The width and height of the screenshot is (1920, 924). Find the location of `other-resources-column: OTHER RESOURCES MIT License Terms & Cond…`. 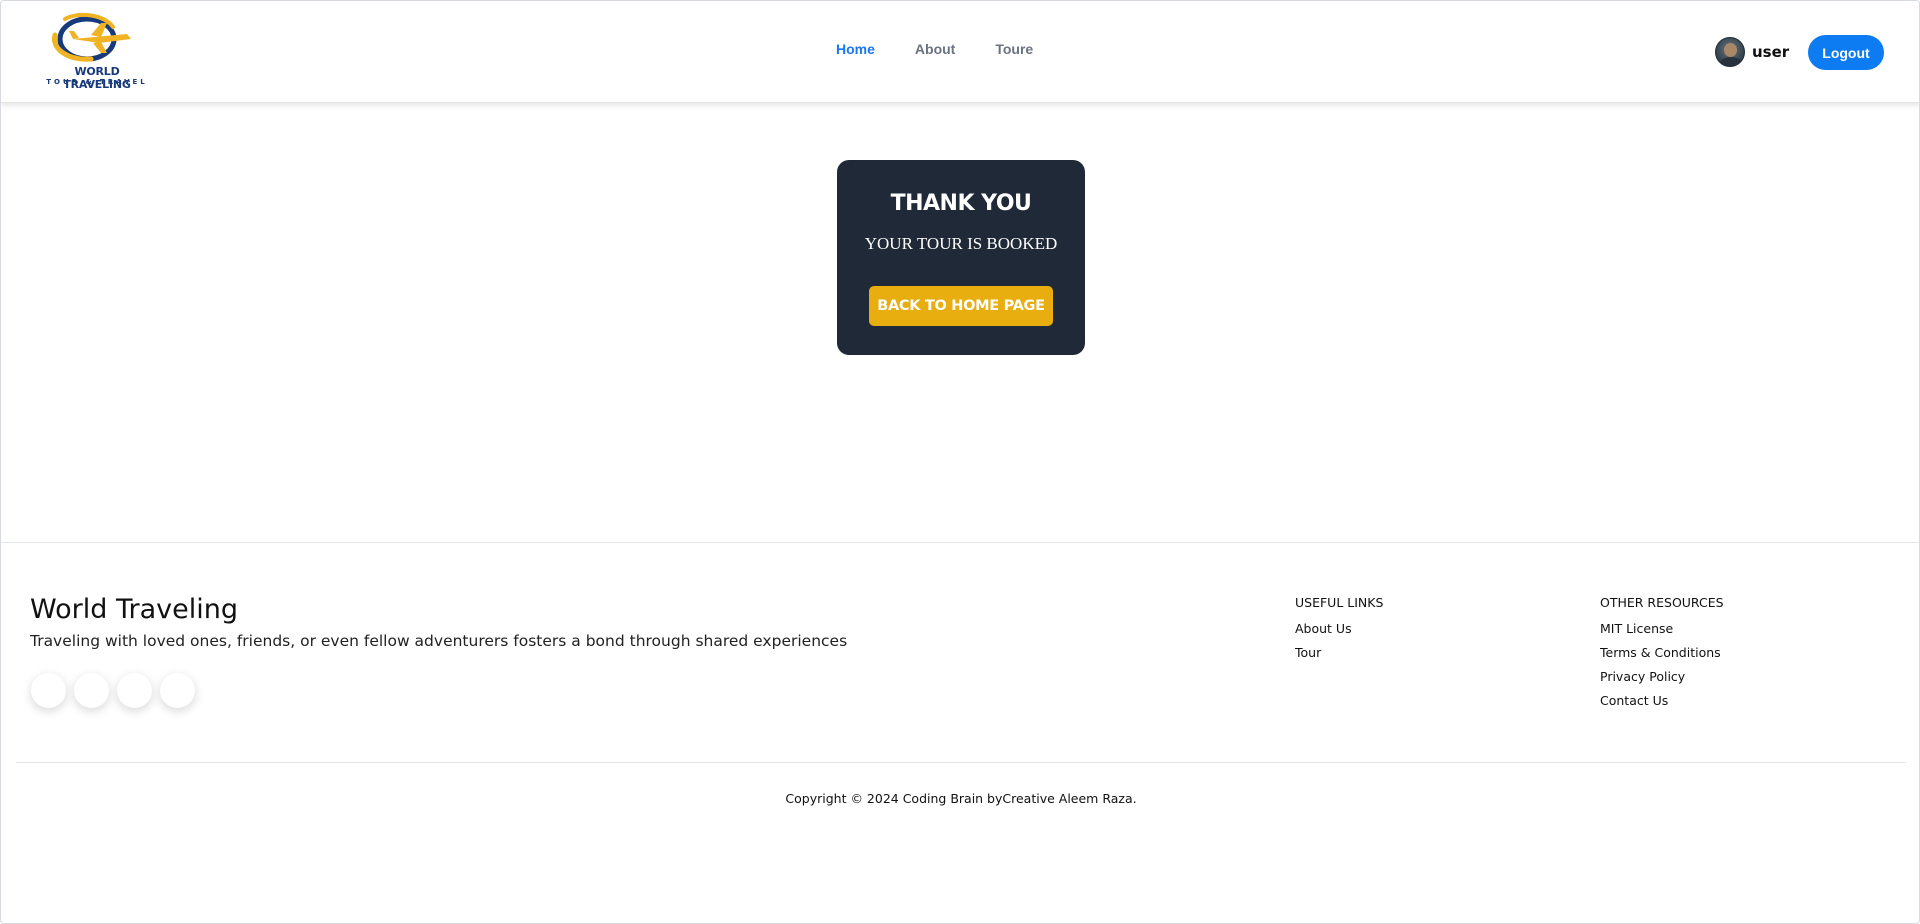

other-resources-column: OTHER RESOURCES MIT License Terms & Cond… is located at coordinates (1662, 656).